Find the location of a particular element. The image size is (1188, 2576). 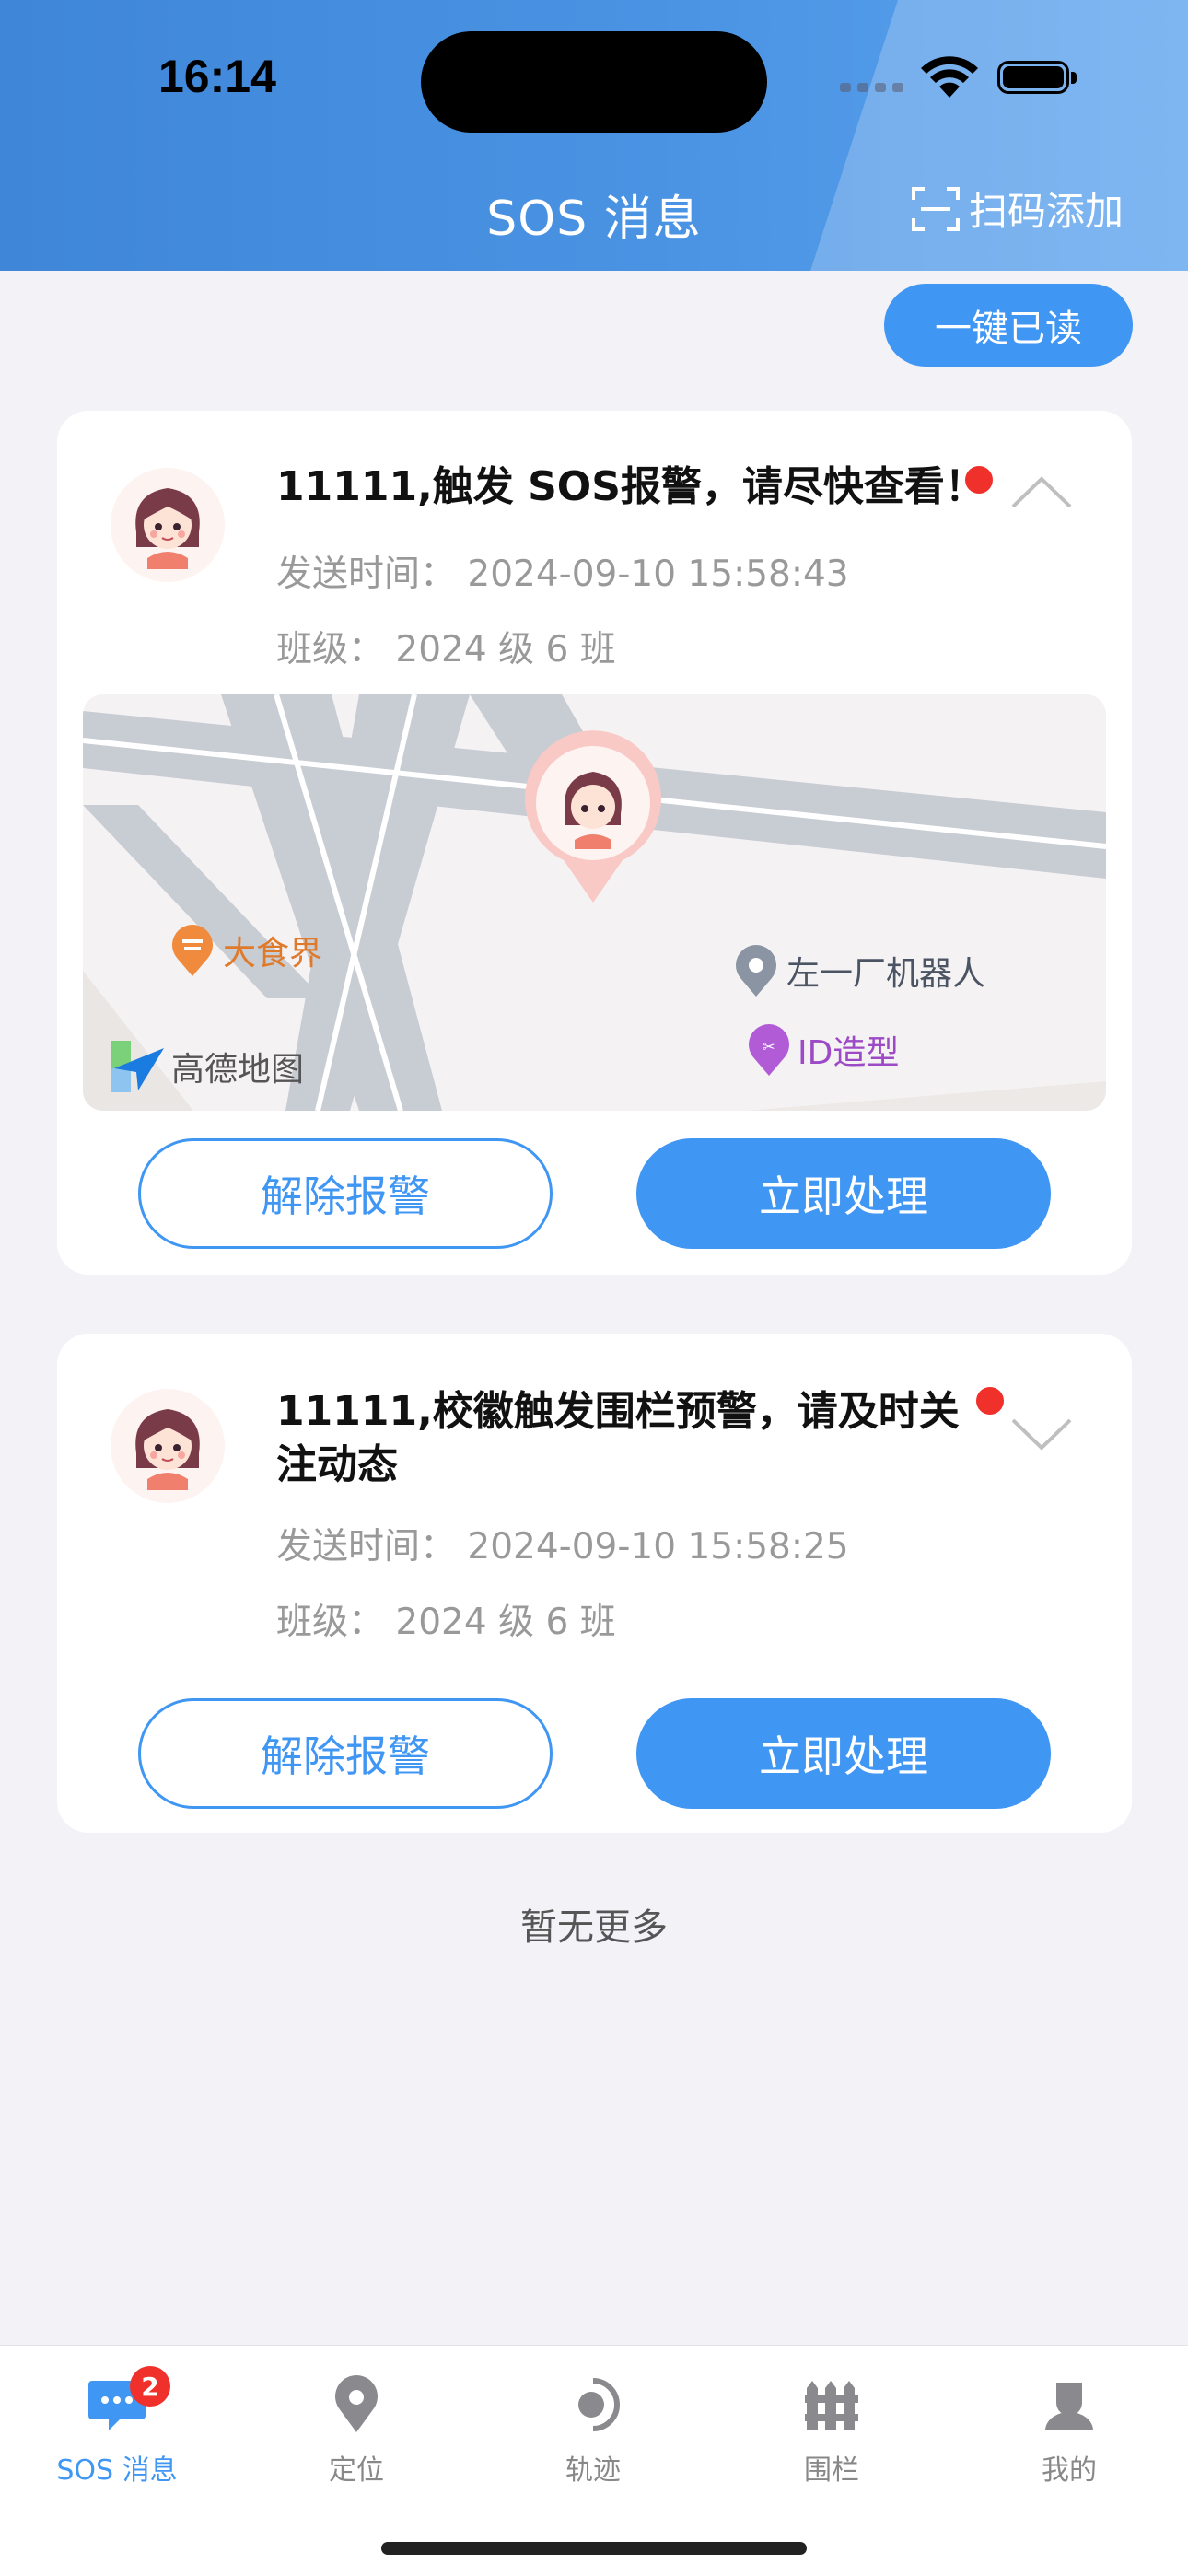

location-map: 大食界 左一厂机器人 ✂ ID造型 高德地图 is located at coordinates (594, 902).